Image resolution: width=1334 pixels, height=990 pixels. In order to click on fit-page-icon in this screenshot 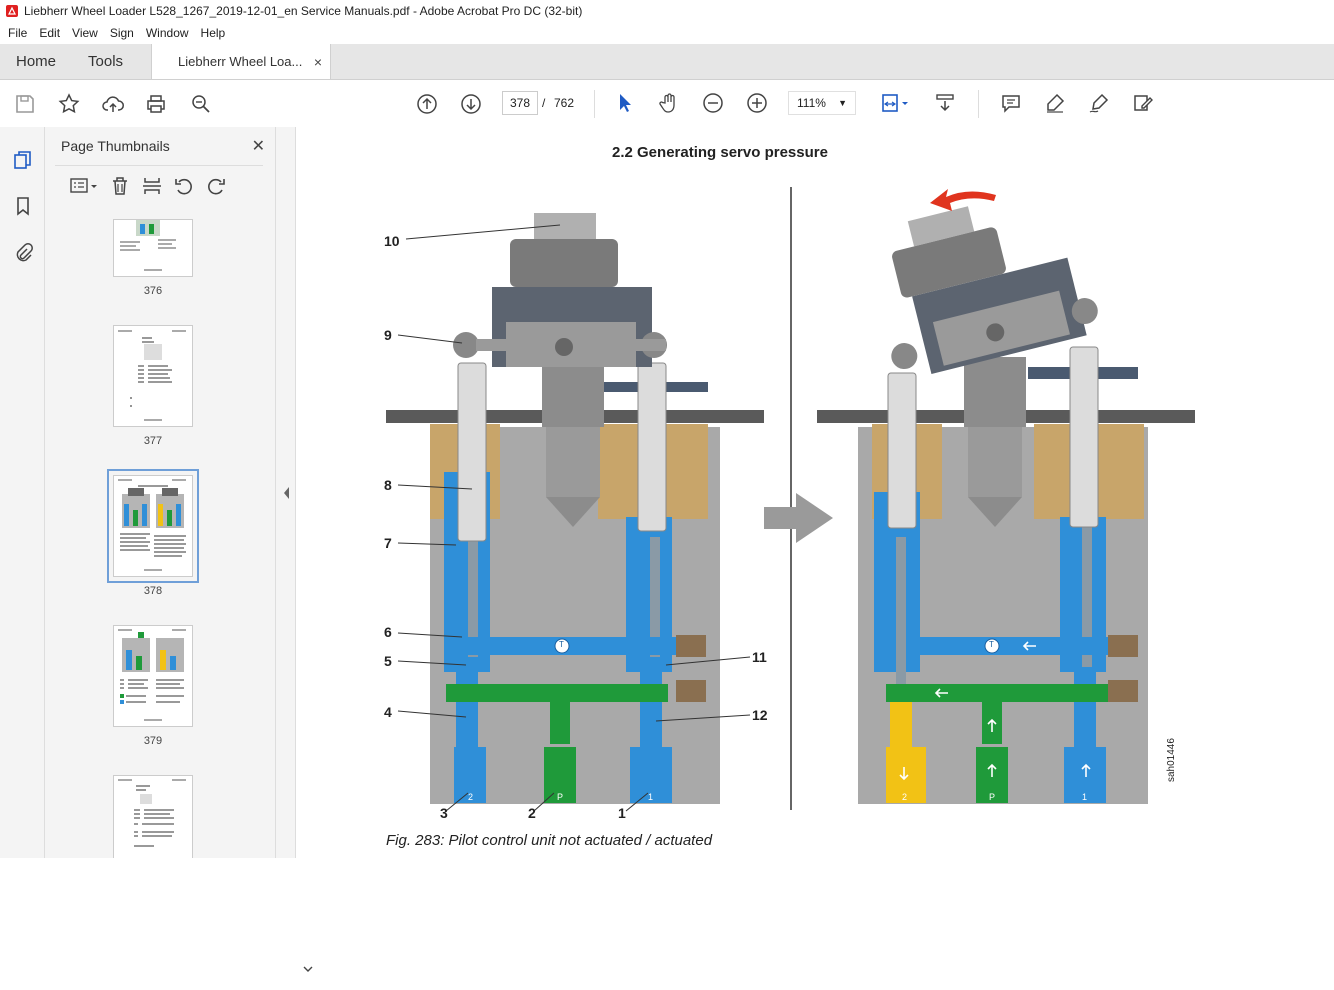, I will do `click(896, 103)`.